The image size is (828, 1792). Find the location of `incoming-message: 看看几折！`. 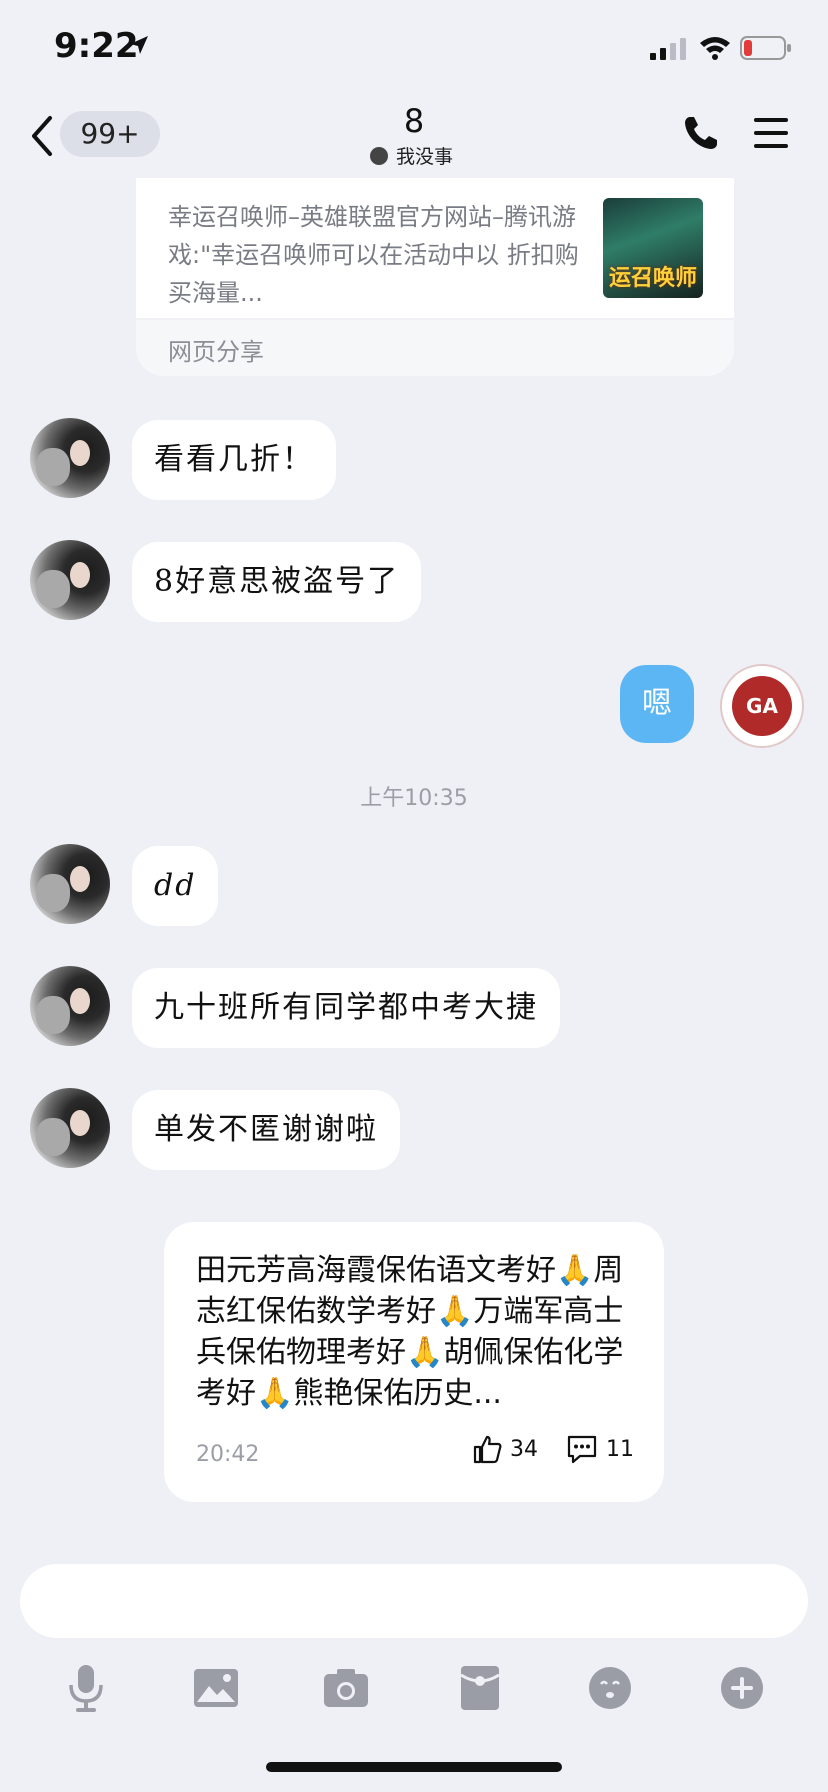

incoming-message: 看看几折！ is located at coordinates (234, 460).